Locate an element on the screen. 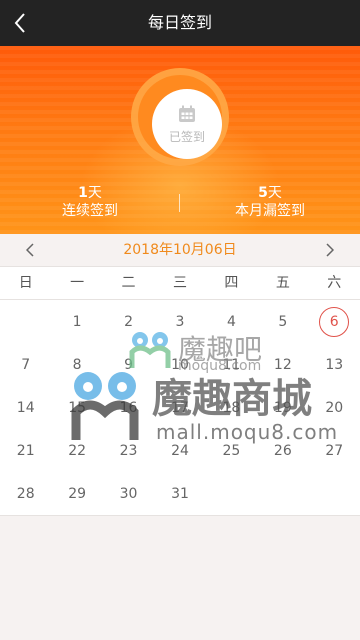 Image resolution: width=360 pixels, height=640 pixels. missed-days-label: 本月漏签到 is located at coordinates (270, 211).